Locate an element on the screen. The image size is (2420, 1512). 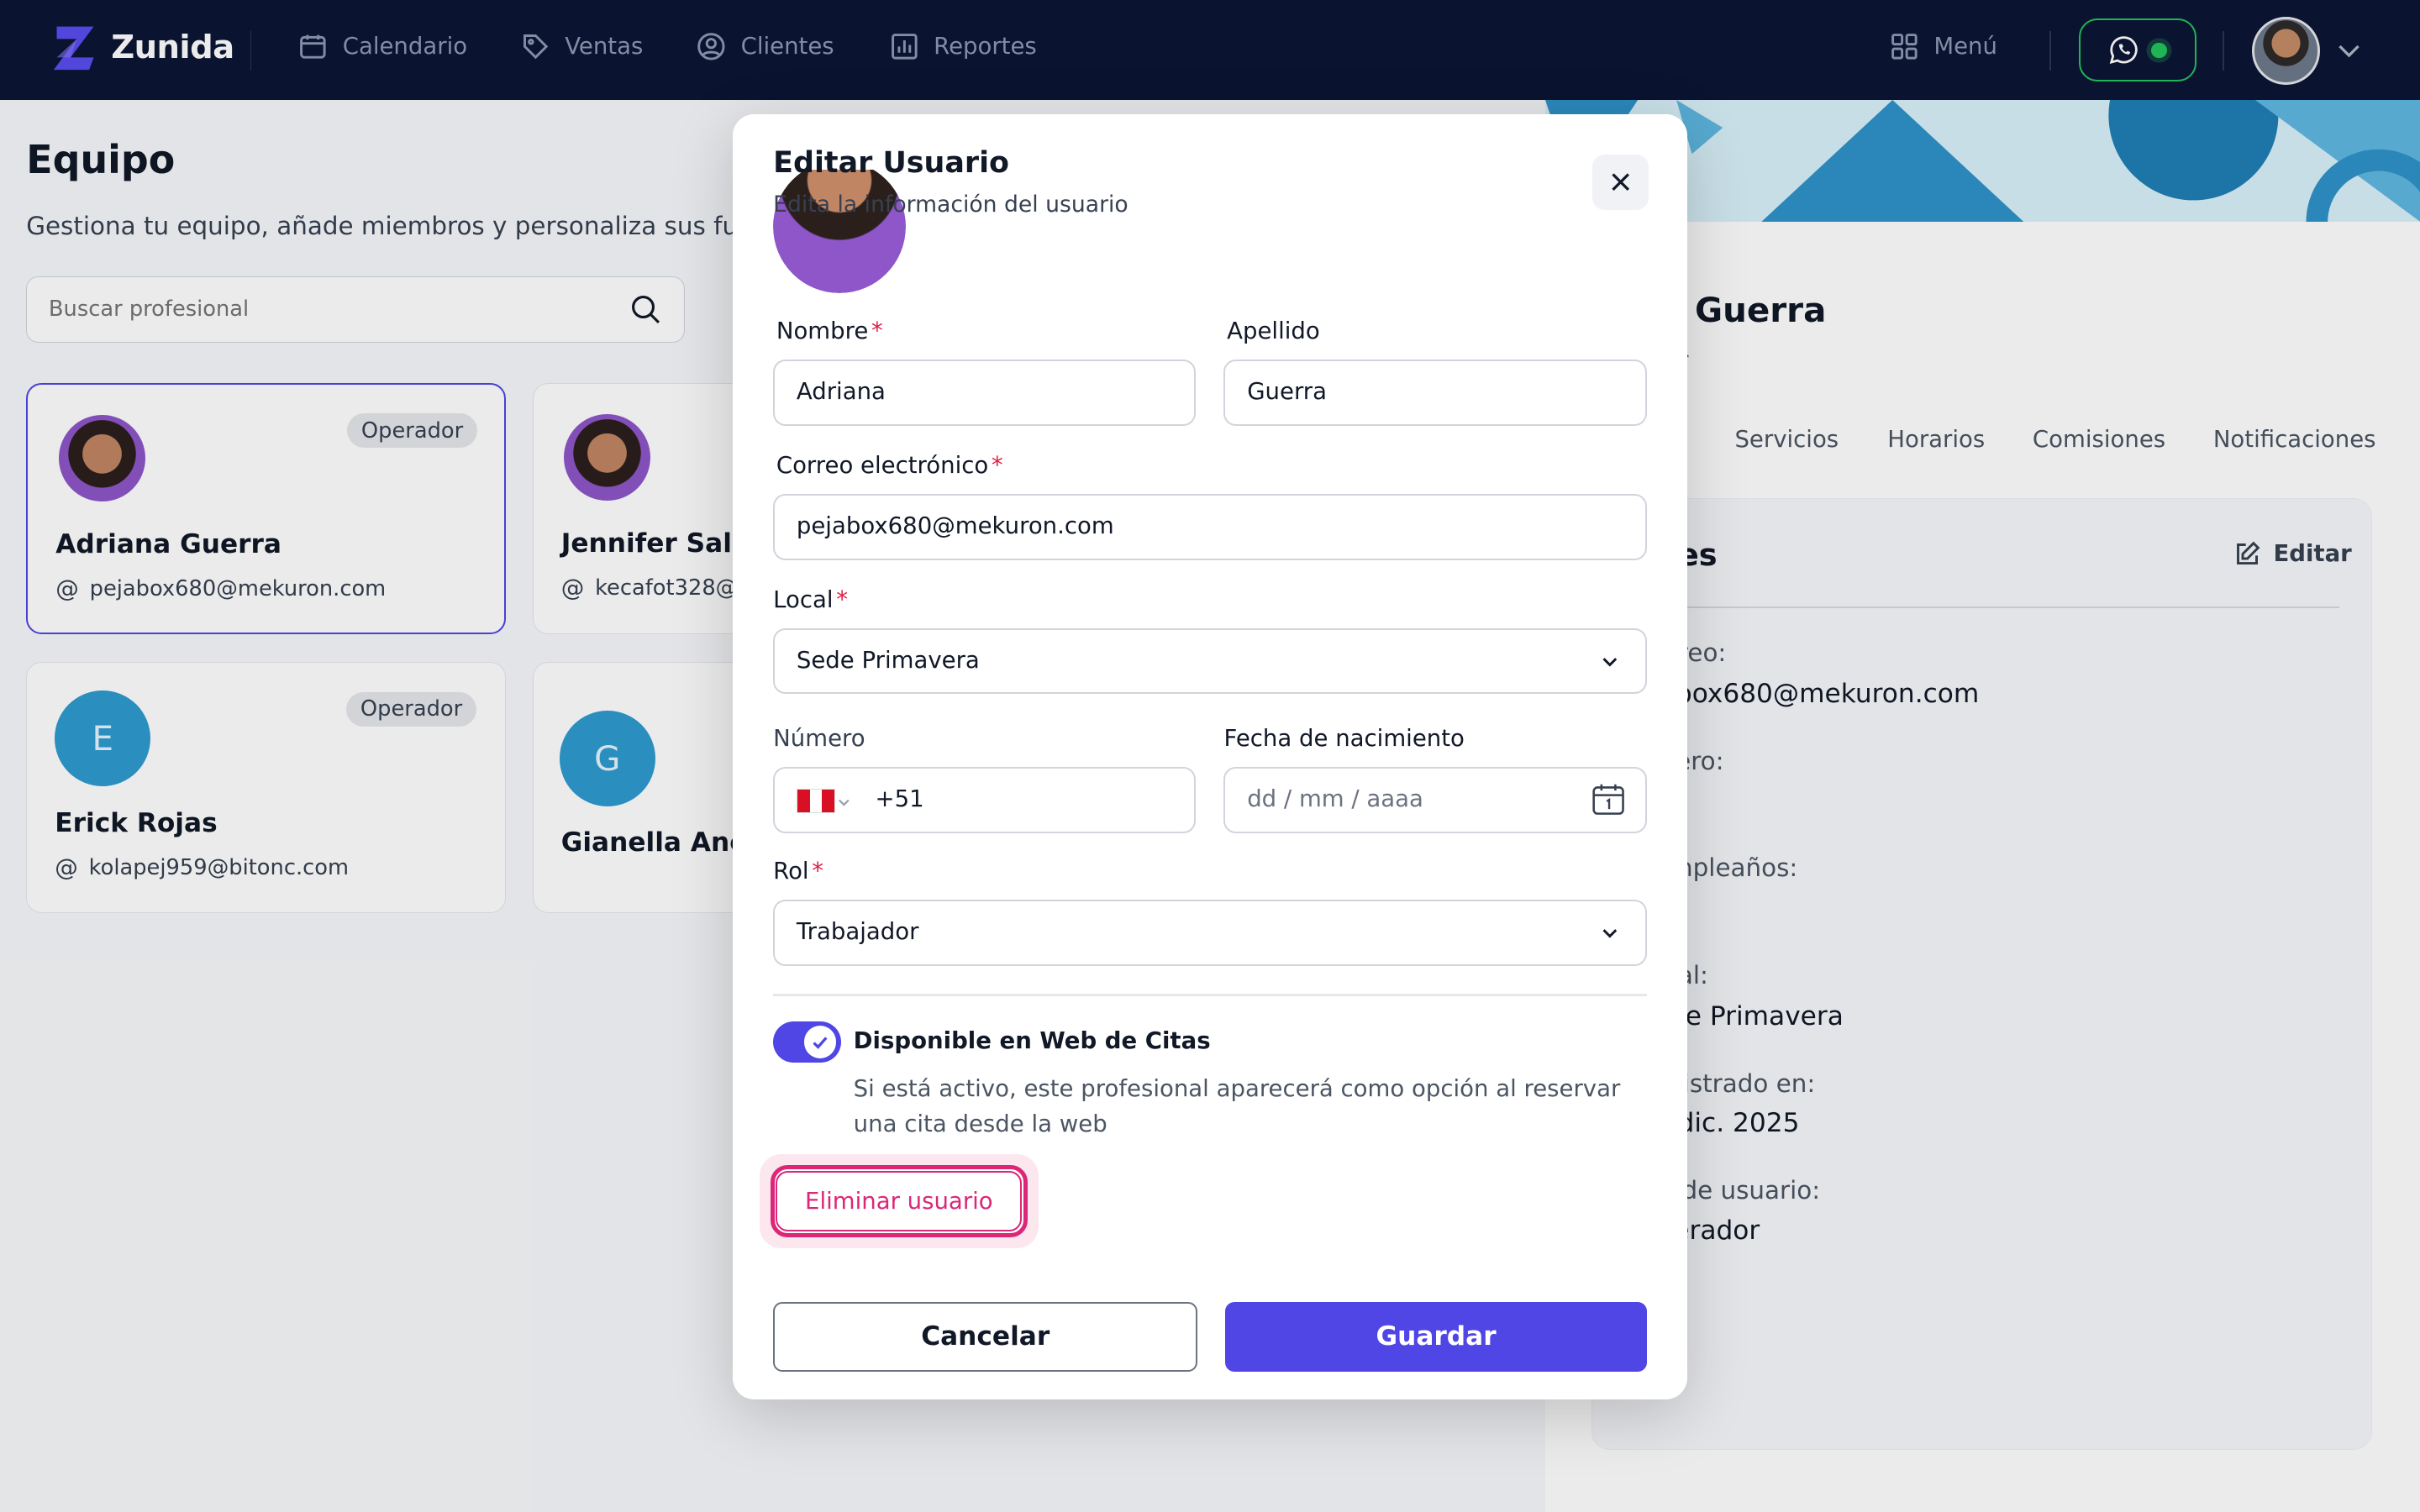
apellido-label: Apellido is located at coordinates (1273, 331).